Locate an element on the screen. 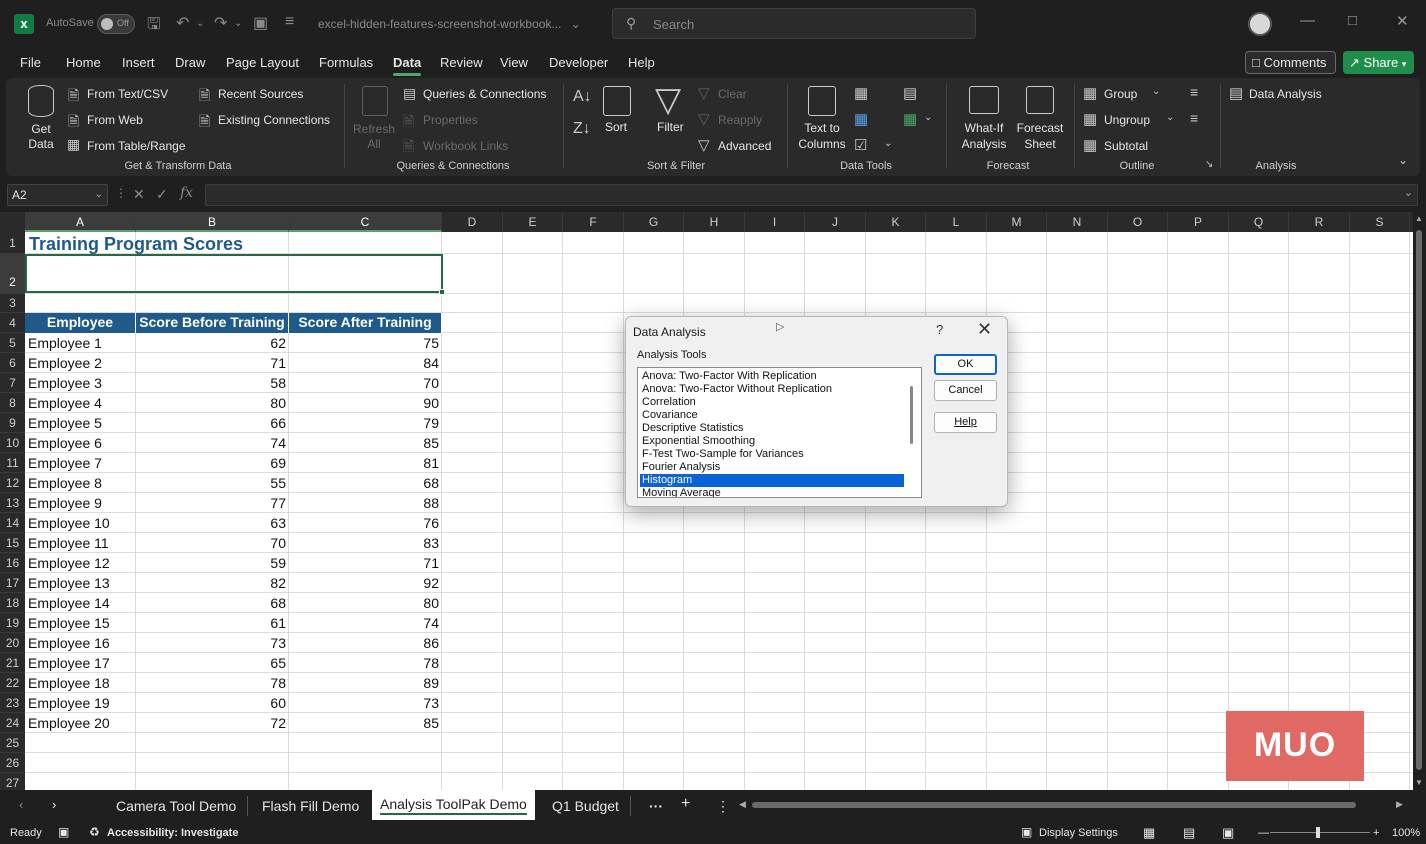  fill-handle is located at coordinates (442, 292).